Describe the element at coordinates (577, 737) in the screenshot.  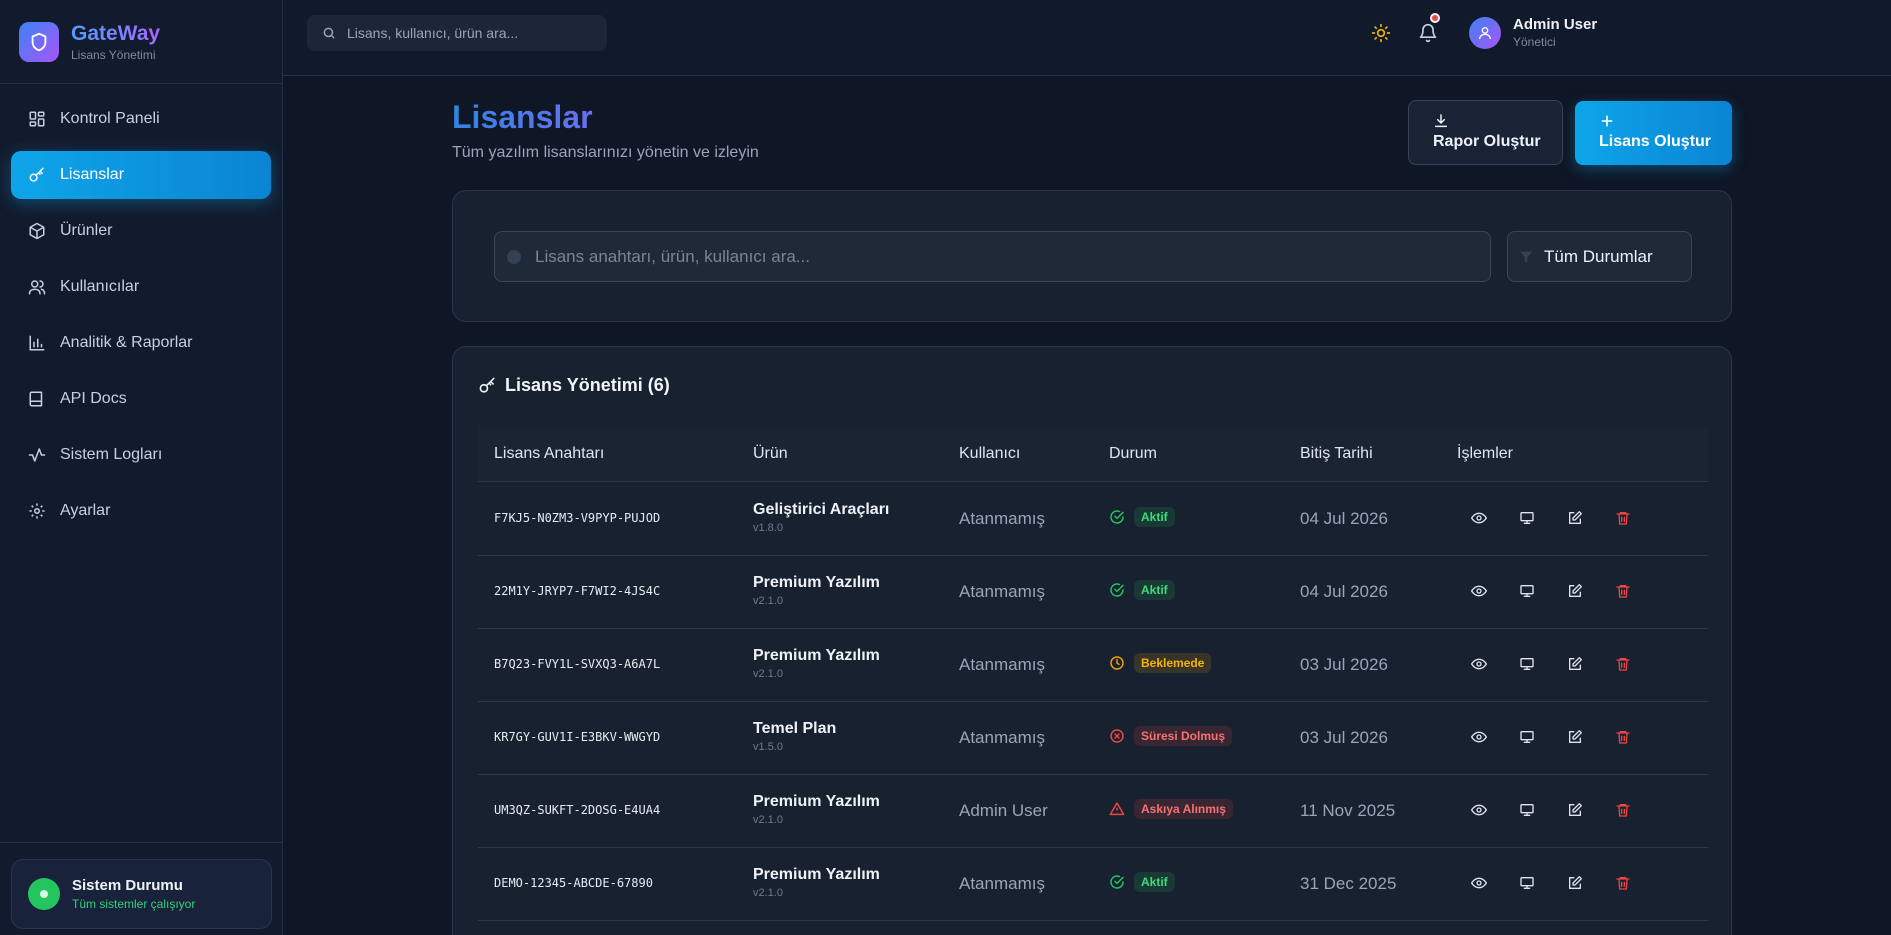
I see `license-key: KR7GY-GUV1I-E3BKV-WWGYD` at that location.